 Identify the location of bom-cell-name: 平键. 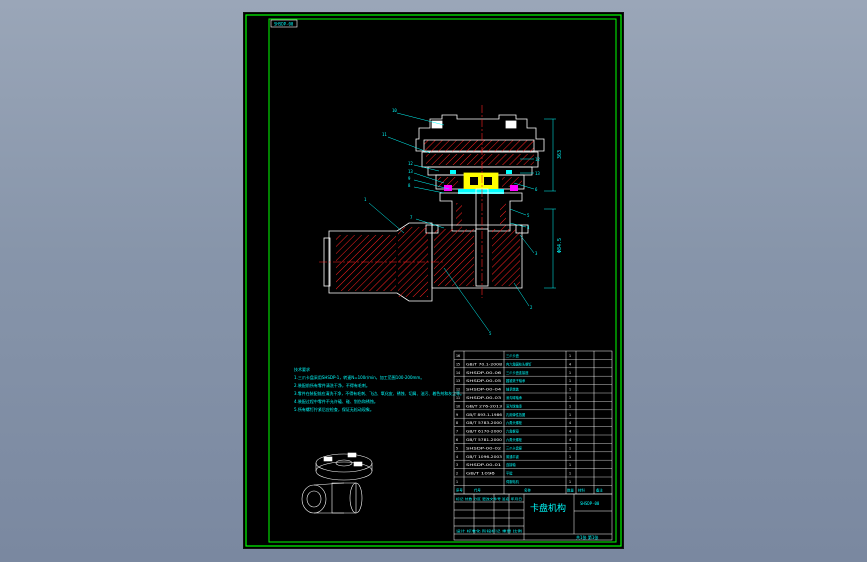
(509, 473).